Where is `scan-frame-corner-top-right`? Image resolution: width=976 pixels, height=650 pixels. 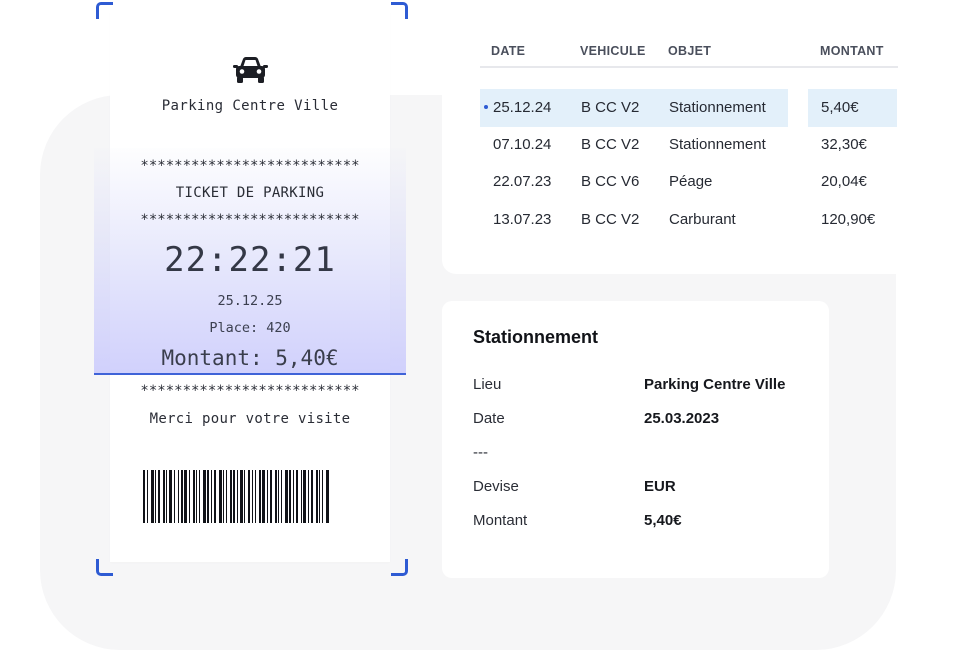
scan-frame-corner-top-right is located at coordinates (399, 10).